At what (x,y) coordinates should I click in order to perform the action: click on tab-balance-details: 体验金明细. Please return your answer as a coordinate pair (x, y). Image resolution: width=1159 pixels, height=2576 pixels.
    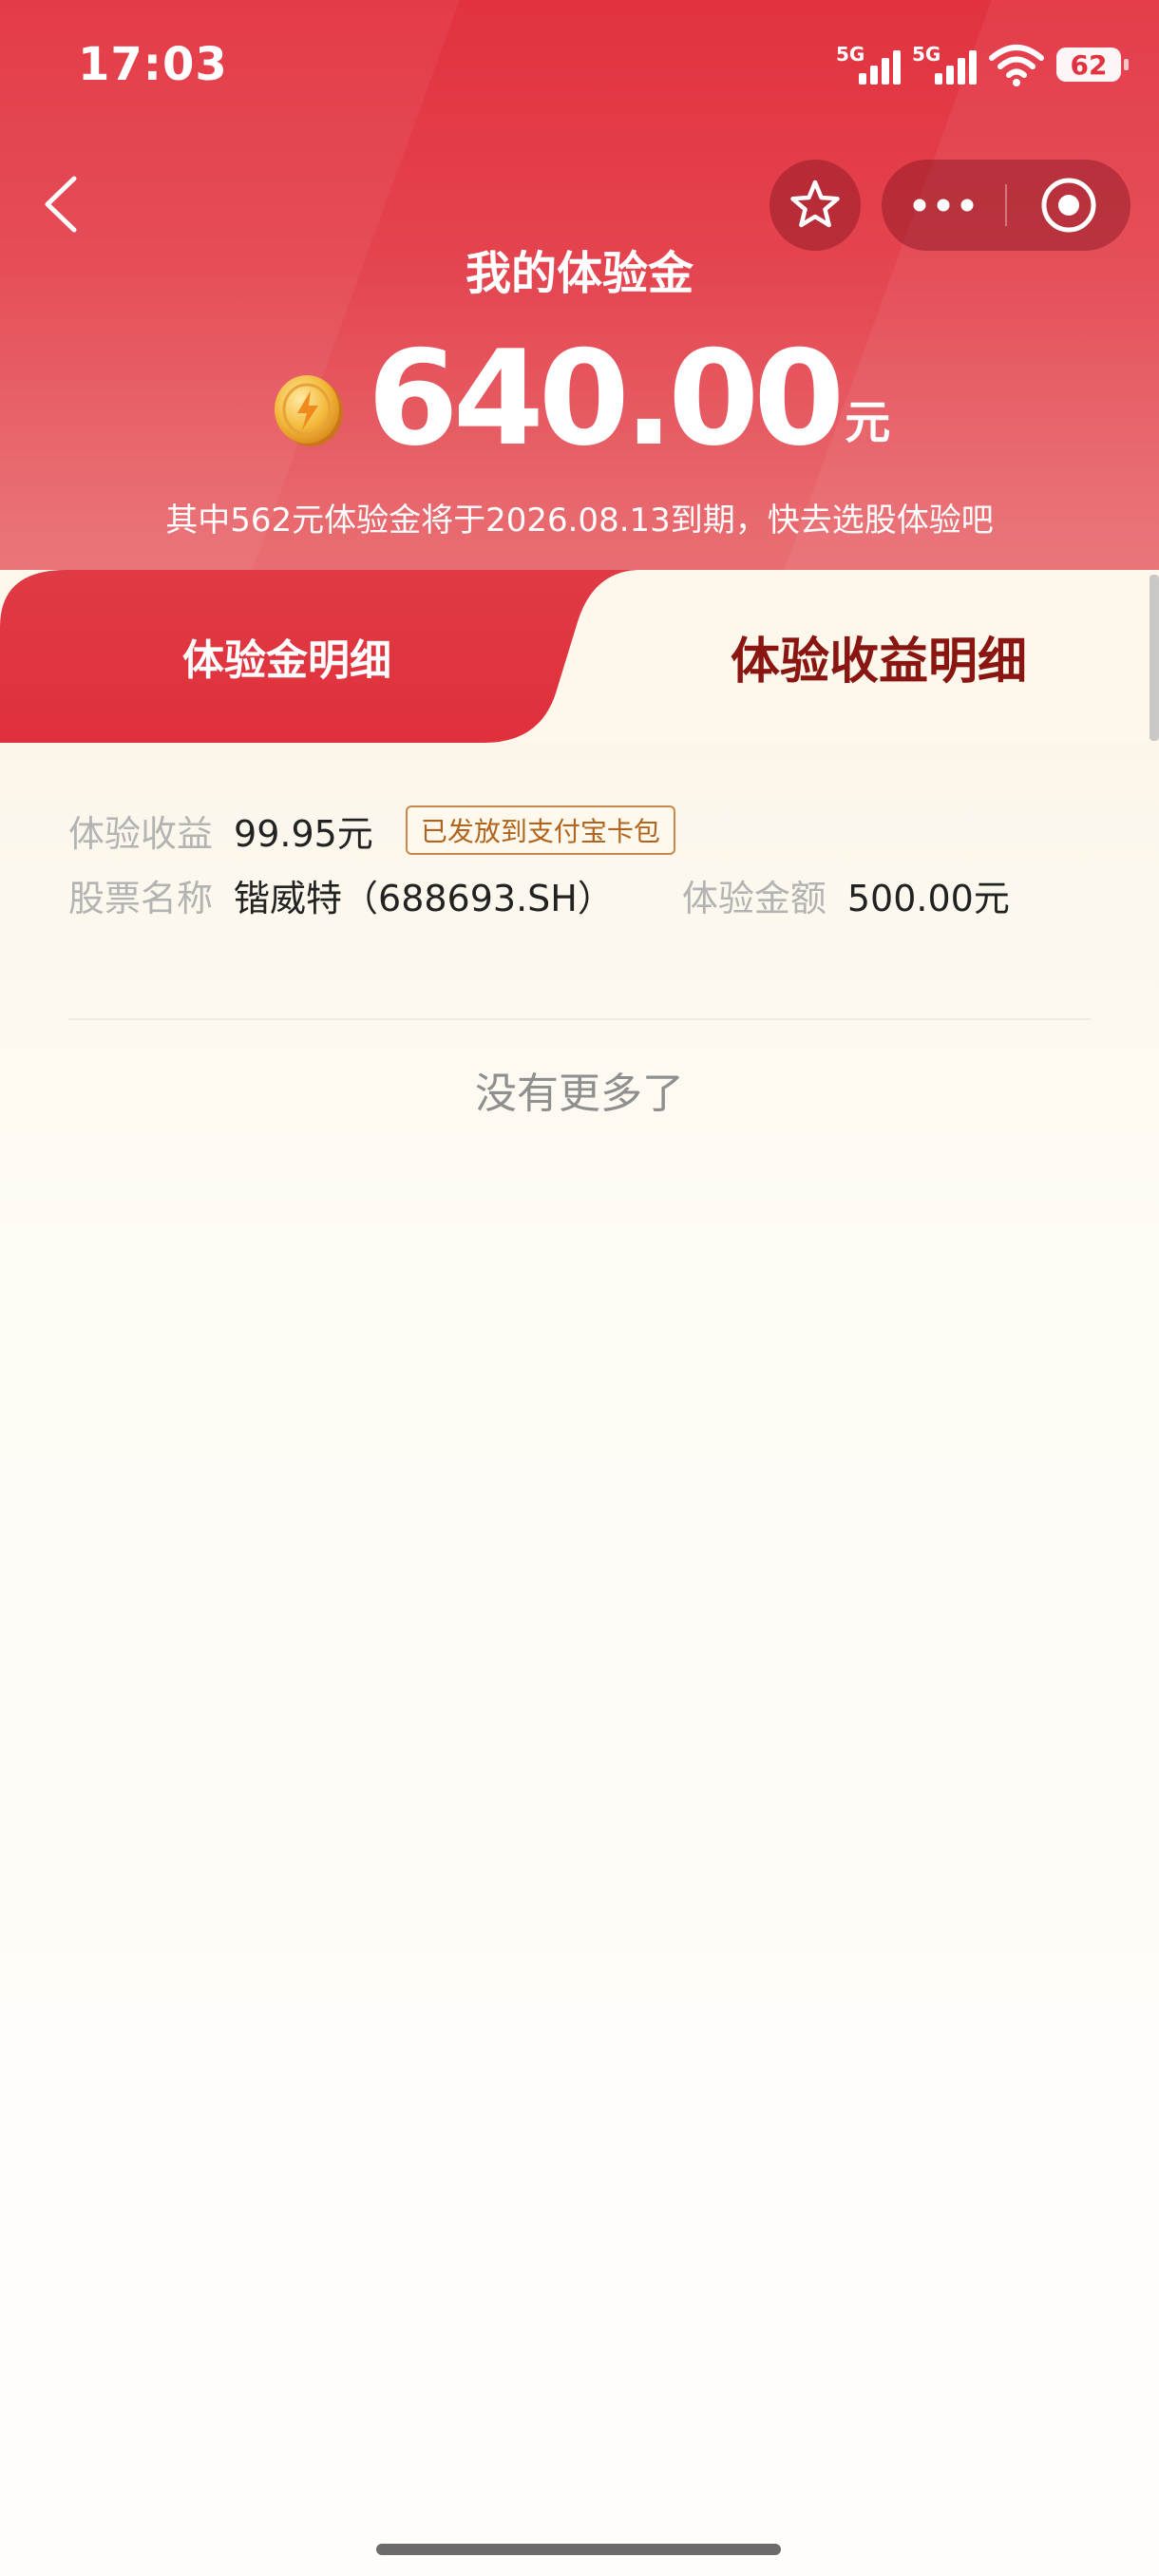
    Looking at the image, I should click on (290, 656).